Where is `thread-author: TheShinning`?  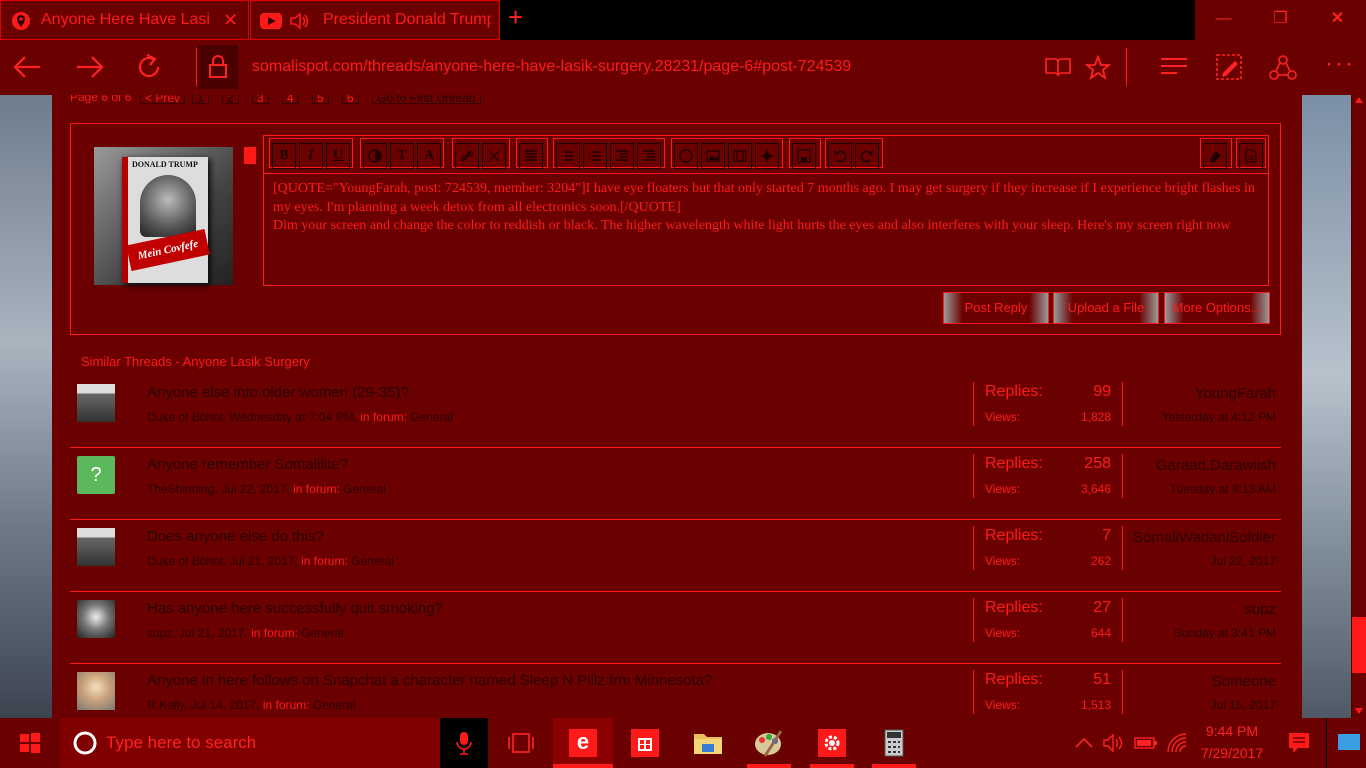 thread-author: TheShinning is located at coordinates (180, 489).